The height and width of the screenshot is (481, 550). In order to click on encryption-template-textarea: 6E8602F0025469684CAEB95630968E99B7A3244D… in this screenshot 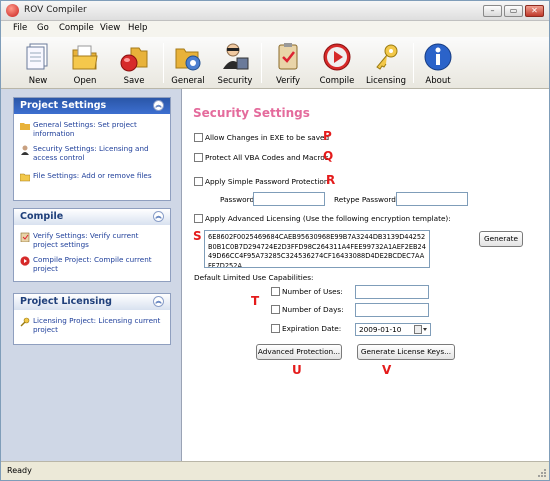, I will do `click(317, 249)`.